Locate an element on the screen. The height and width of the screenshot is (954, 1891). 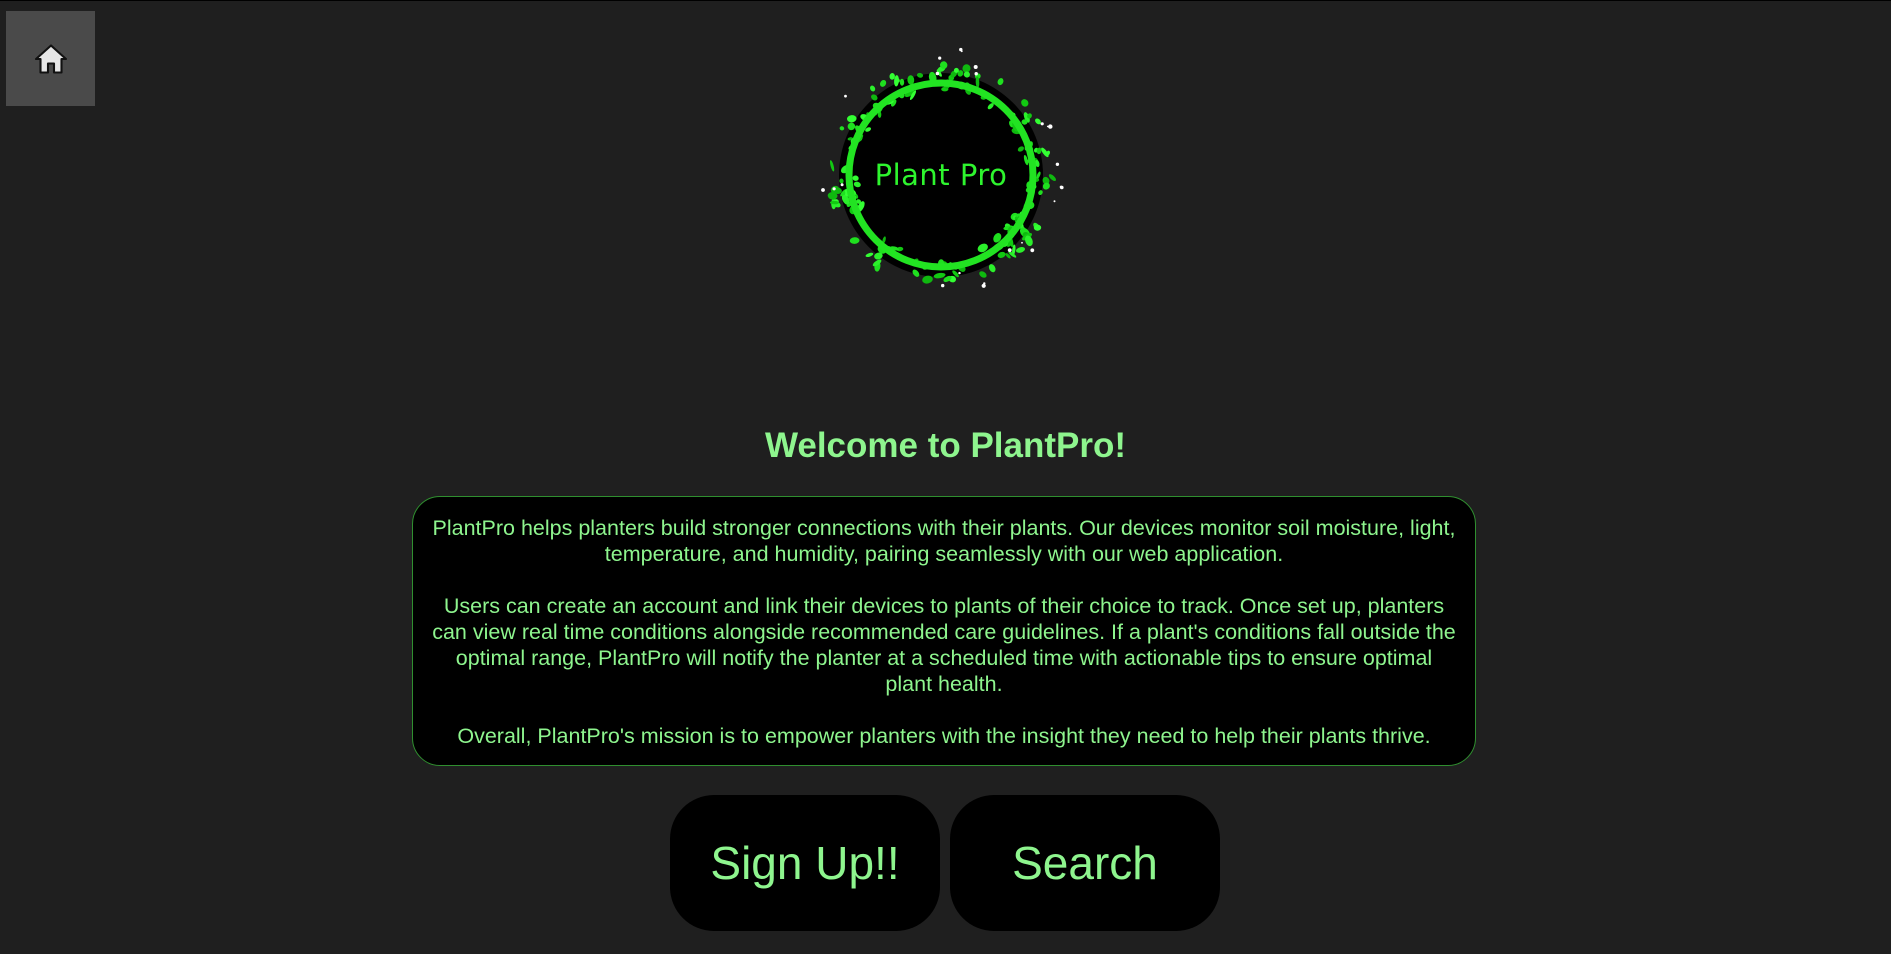
home-button is located at coordinates (50, 58).